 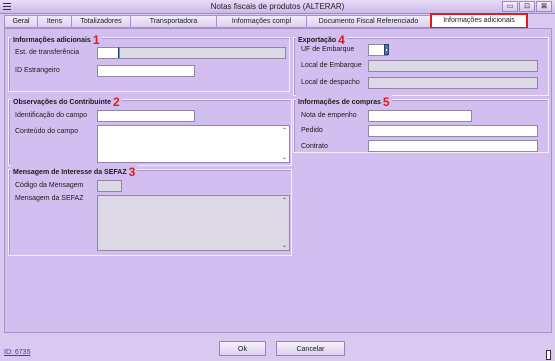 I want to click on id-estrangeiro-field, so click(x=146, y=71).